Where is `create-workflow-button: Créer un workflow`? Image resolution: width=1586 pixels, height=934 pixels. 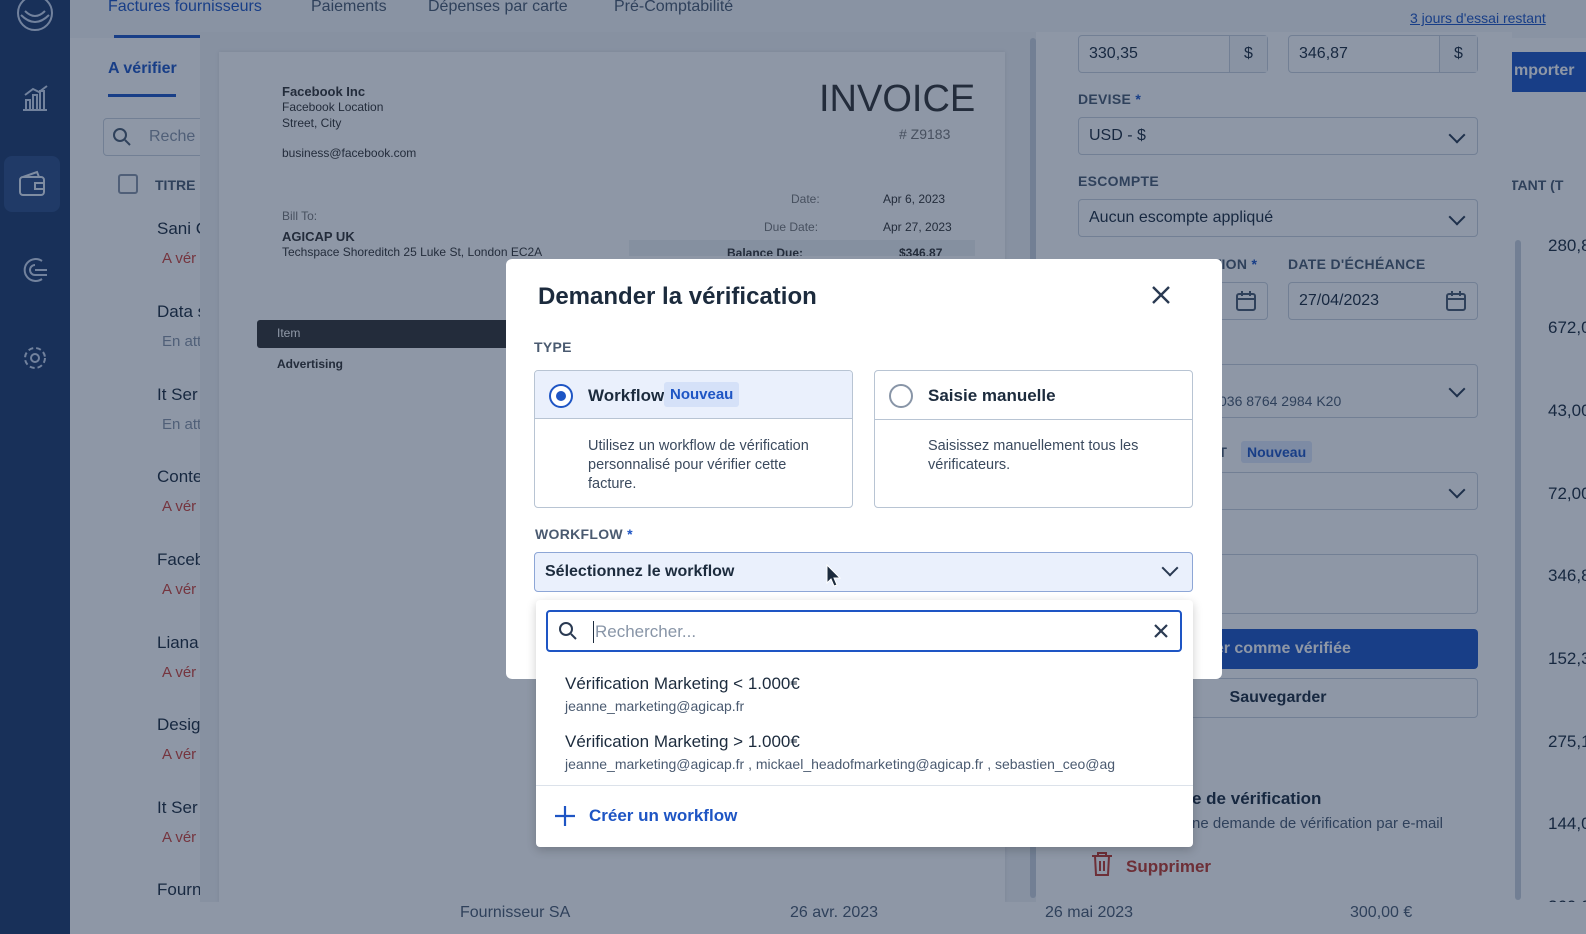
create-workflow-button: Créer un workflow is located at coordinates (864, 815).